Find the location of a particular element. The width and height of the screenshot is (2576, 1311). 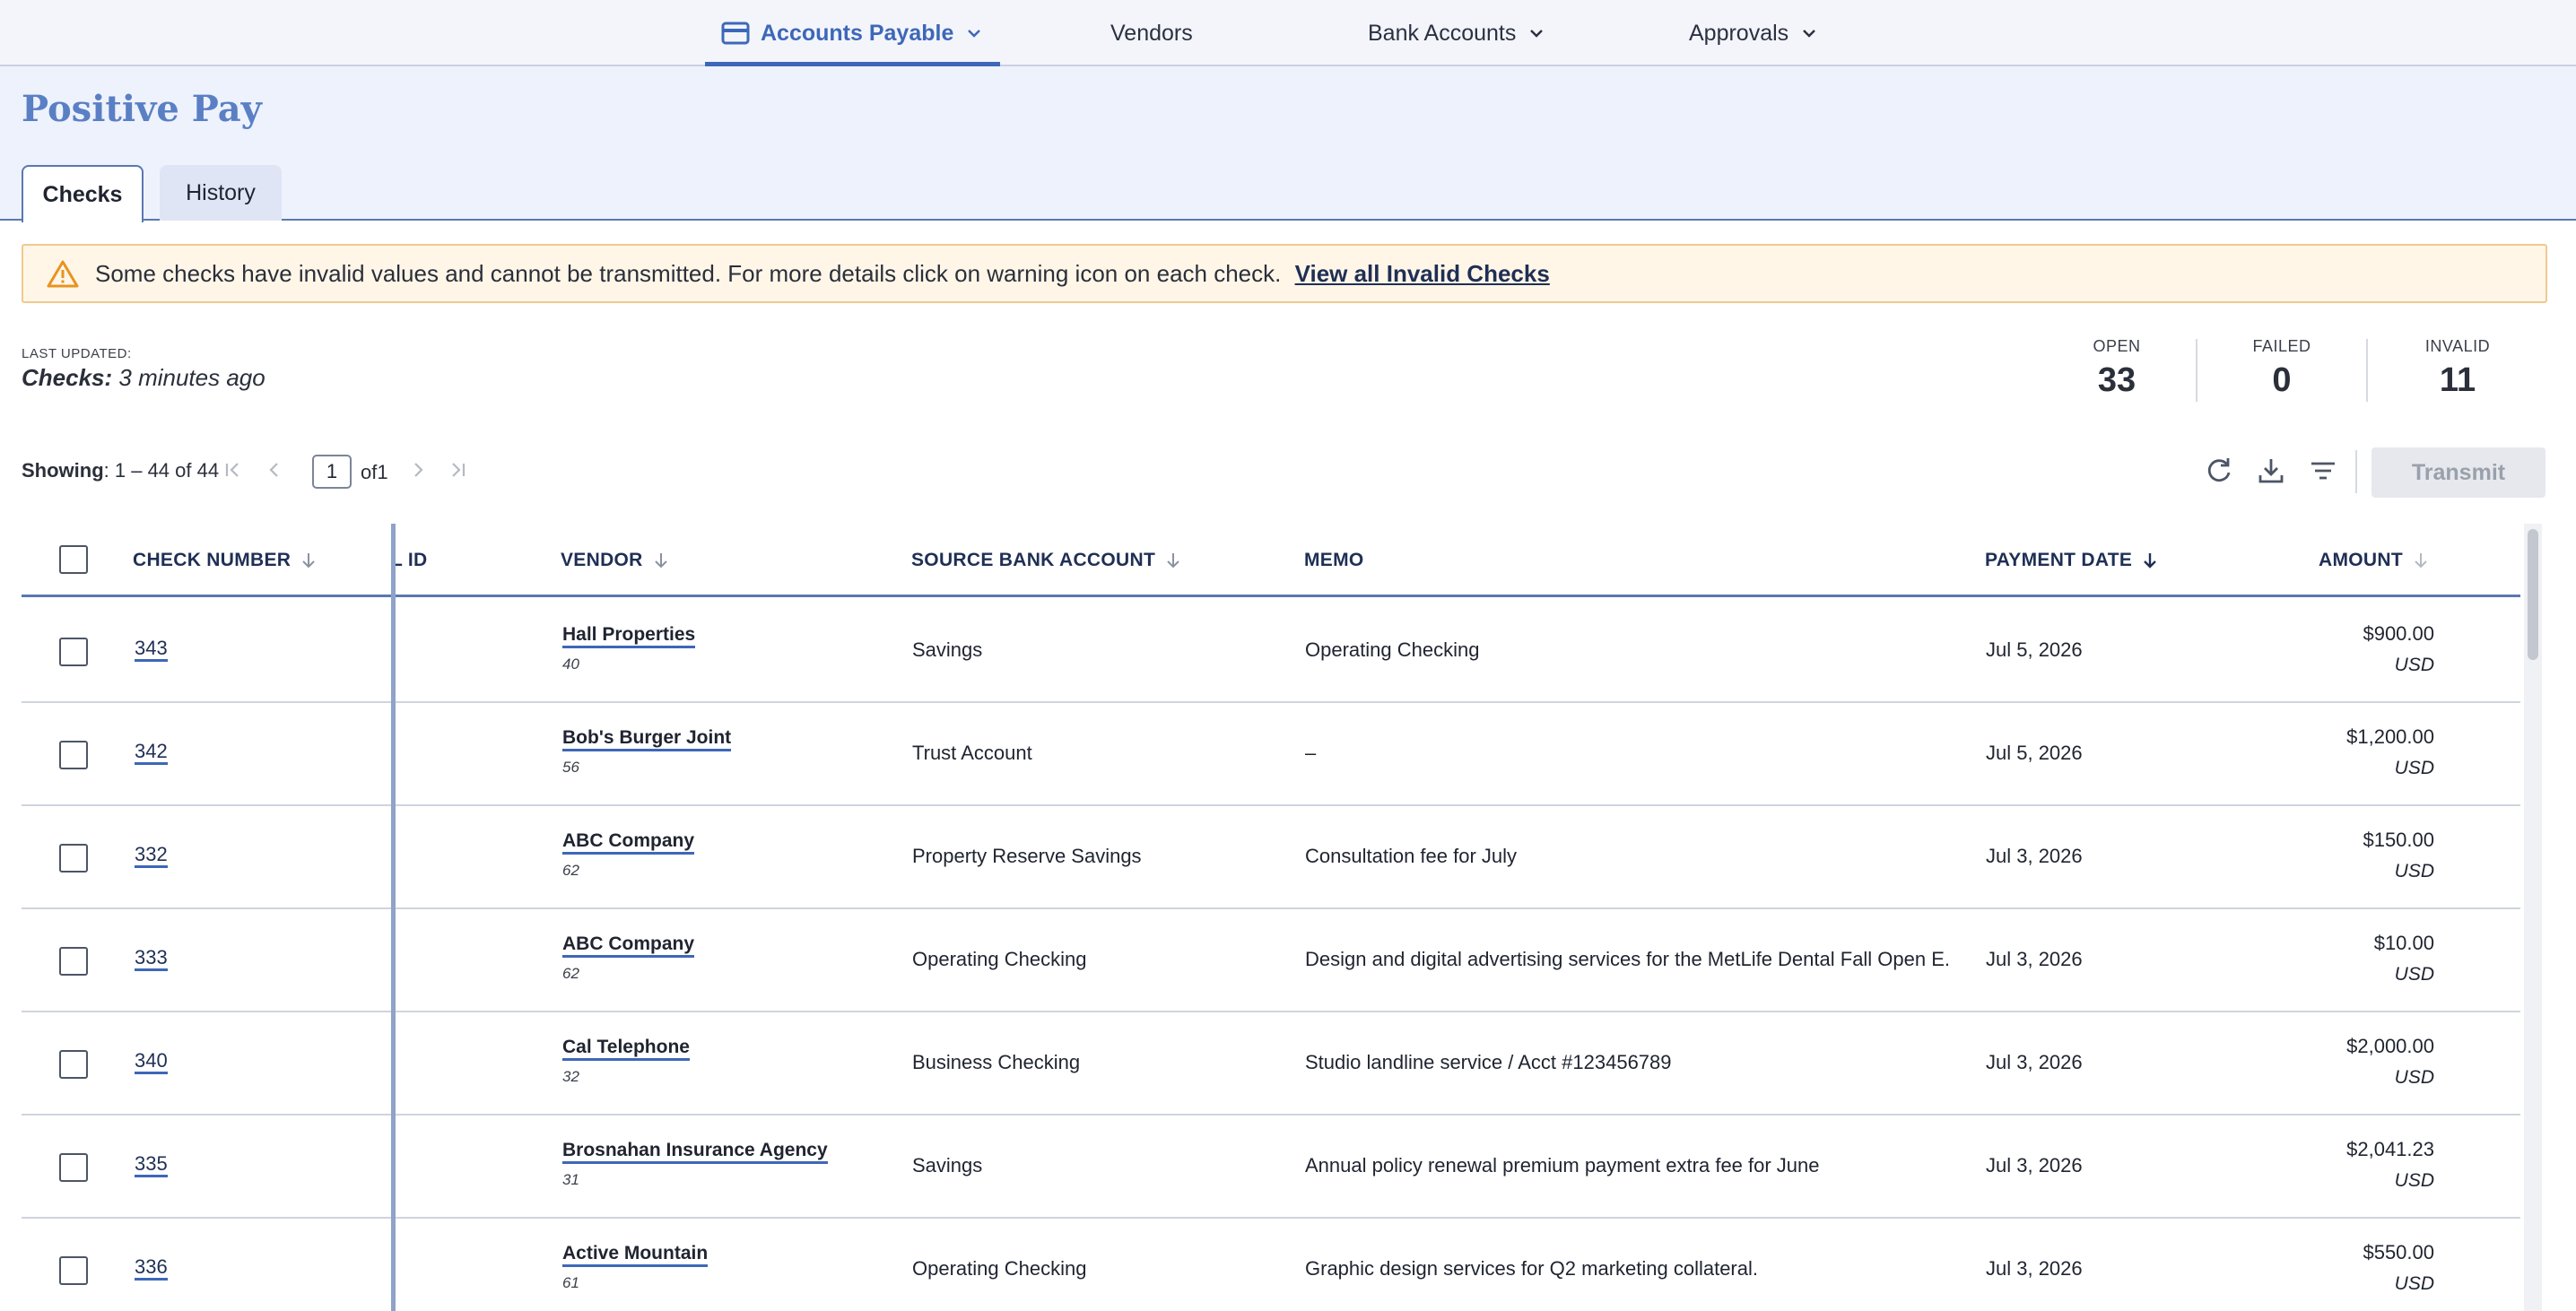

column-memo: MEMO is located at coordinates (1334, 560).